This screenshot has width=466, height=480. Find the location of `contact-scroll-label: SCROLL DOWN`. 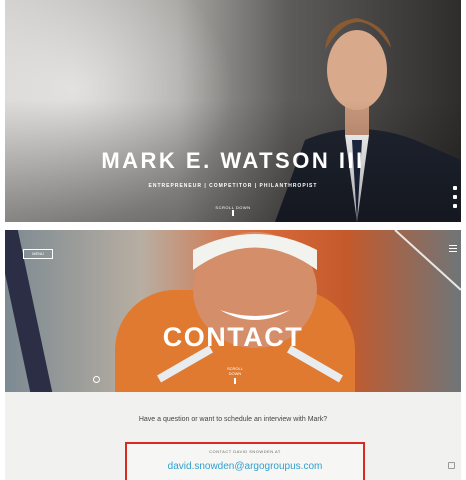

contact-scroll-label: SCROLL DOWN is located at coordinates (234, 371).